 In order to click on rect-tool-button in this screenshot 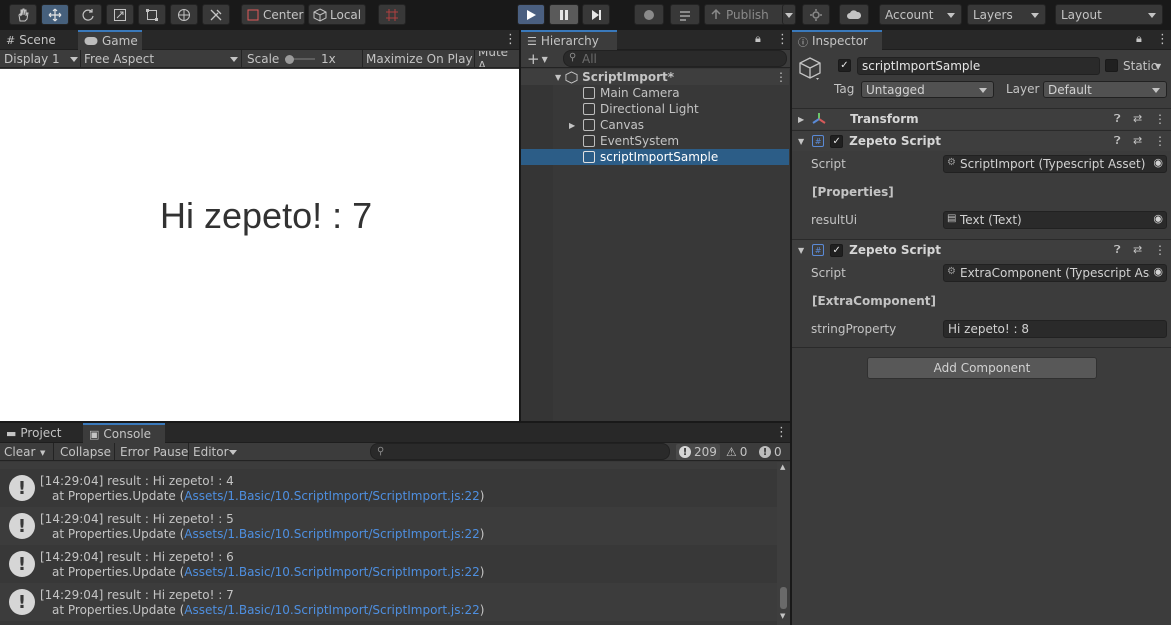, I will do `click(152, 14)`.